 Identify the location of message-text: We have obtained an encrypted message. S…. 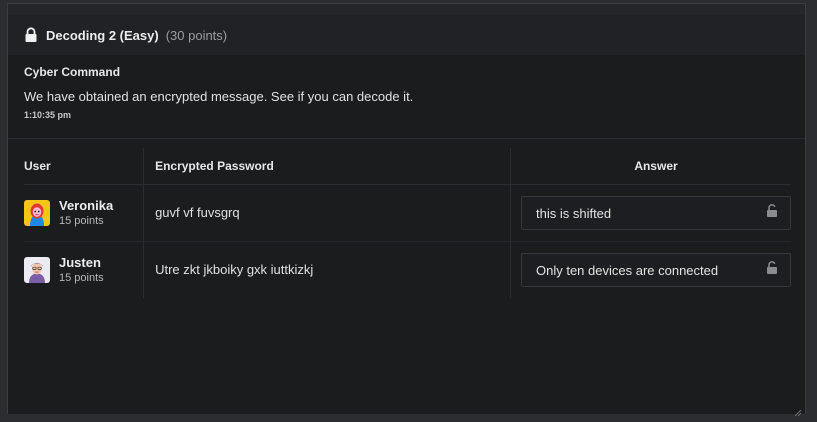
(219, 96).